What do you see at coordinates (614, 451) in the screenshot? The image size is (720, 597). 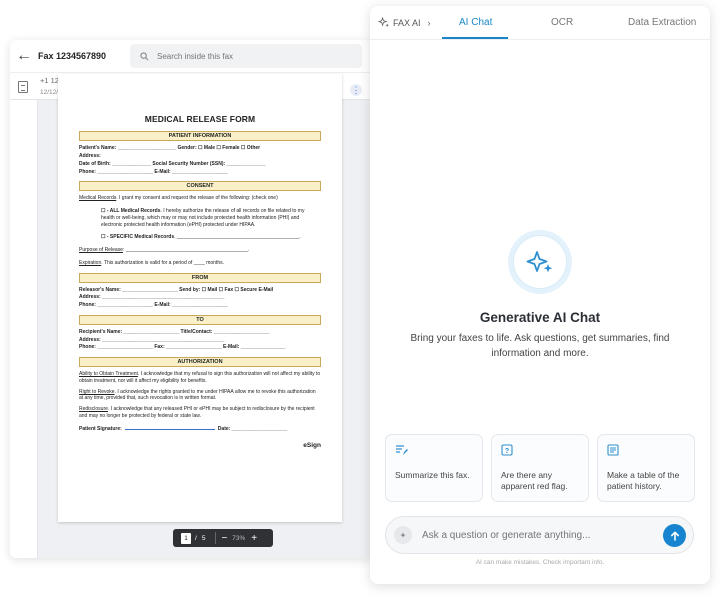 I see `table-icon` at bounding box center [614, 451].